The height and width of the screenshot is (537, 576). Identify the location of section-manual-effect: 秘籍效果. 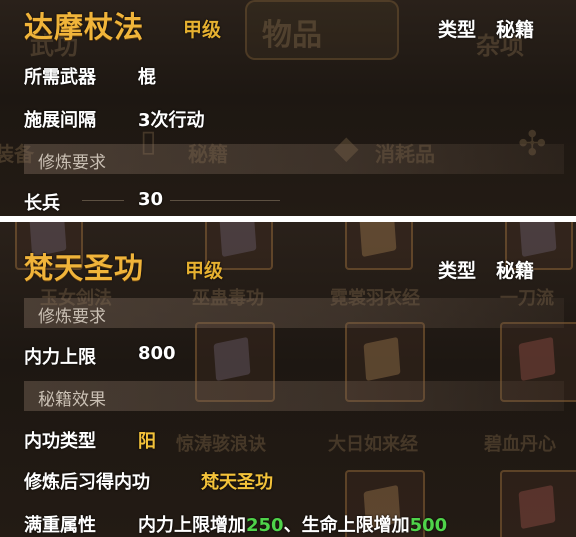
(294, 396).